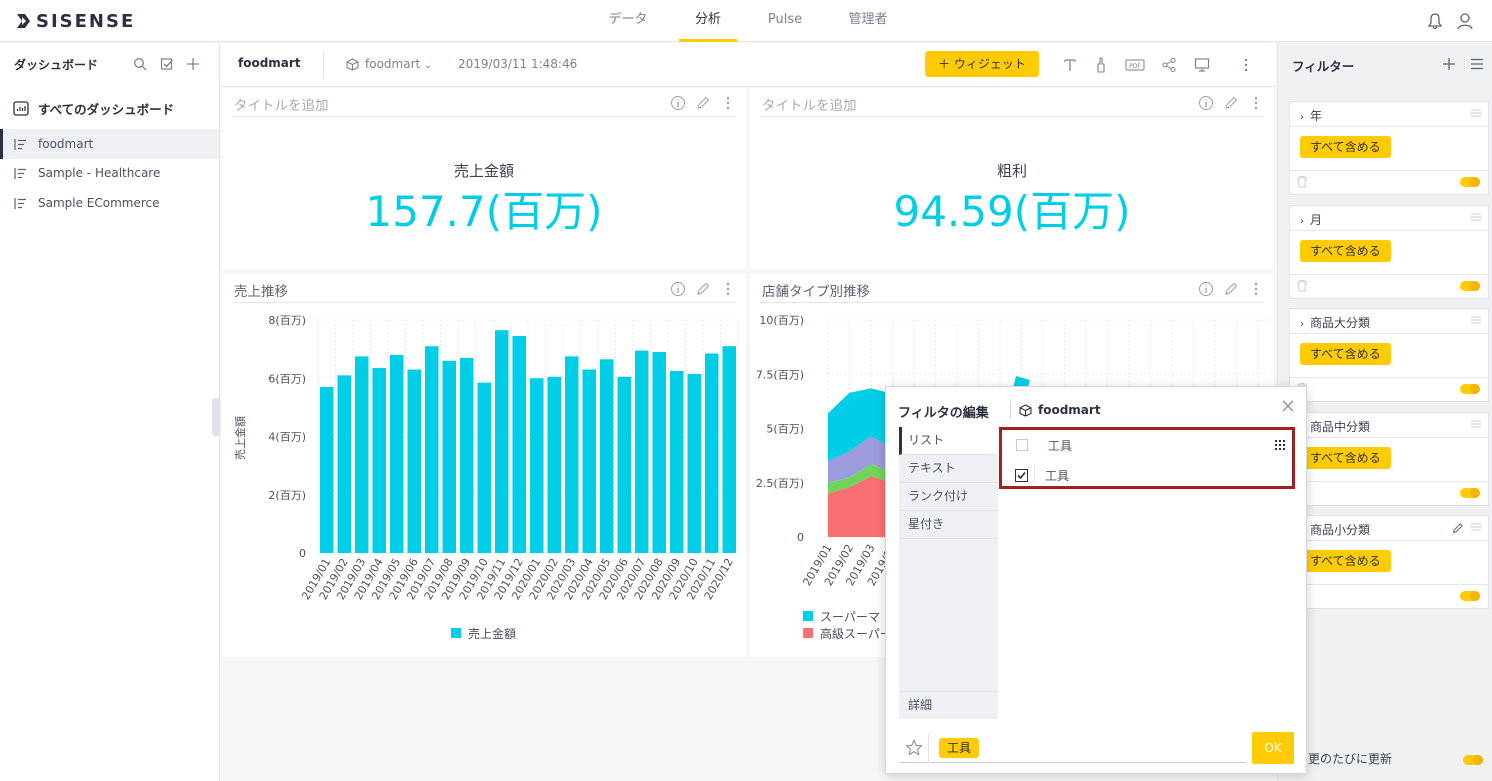 Image resolution: width=1492 pixels, height=781 pixels. Describe the element at coordinates (1135, 65) in the screenshot. I see `pdf-icon: PDF` at that location.